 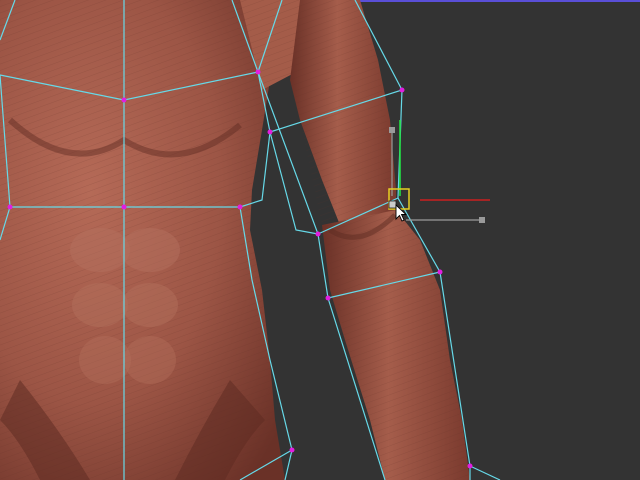 I want to click on gizmo-center-point, so click(x=392, y=204).